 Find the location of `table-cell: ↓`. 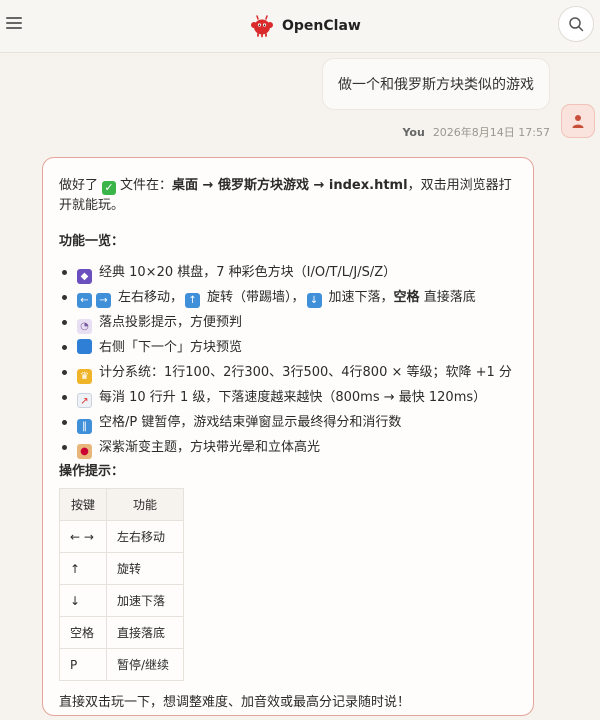

table-cell: ↓ is located at coordinates (83, 600).